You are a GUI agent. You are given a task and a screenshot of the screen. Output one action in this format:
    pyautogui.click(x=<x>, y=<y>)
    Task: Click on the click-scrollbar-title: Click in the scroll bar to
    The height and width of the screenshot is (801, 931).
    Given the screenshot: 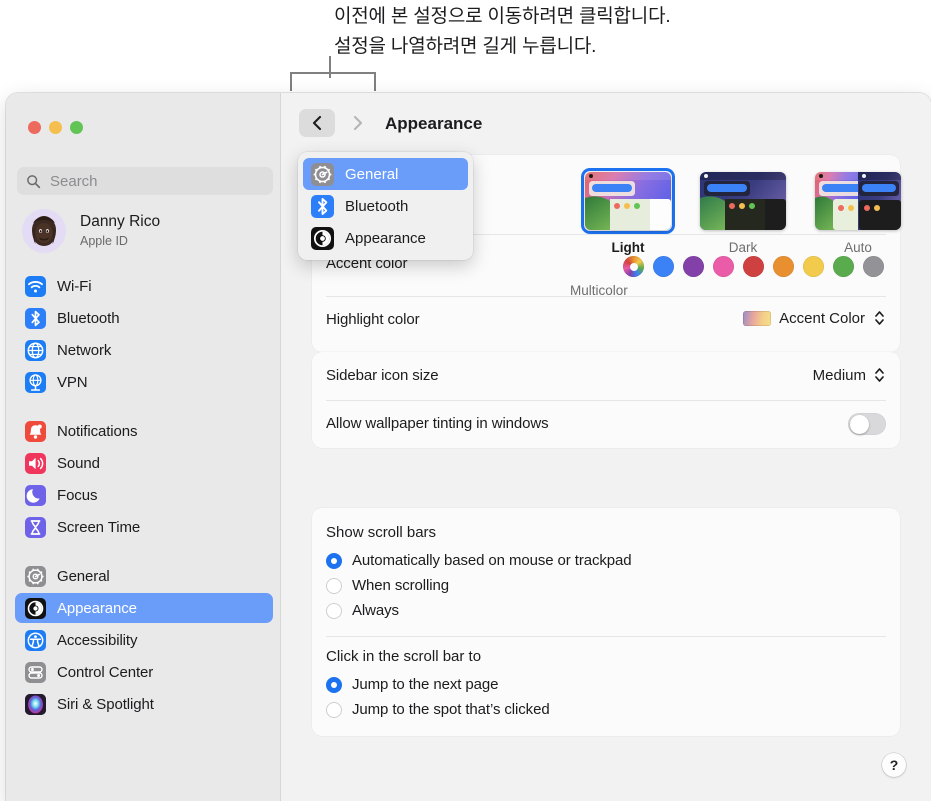 What is the action you would take?
    pyautogui.click(x=404, y=656)
    